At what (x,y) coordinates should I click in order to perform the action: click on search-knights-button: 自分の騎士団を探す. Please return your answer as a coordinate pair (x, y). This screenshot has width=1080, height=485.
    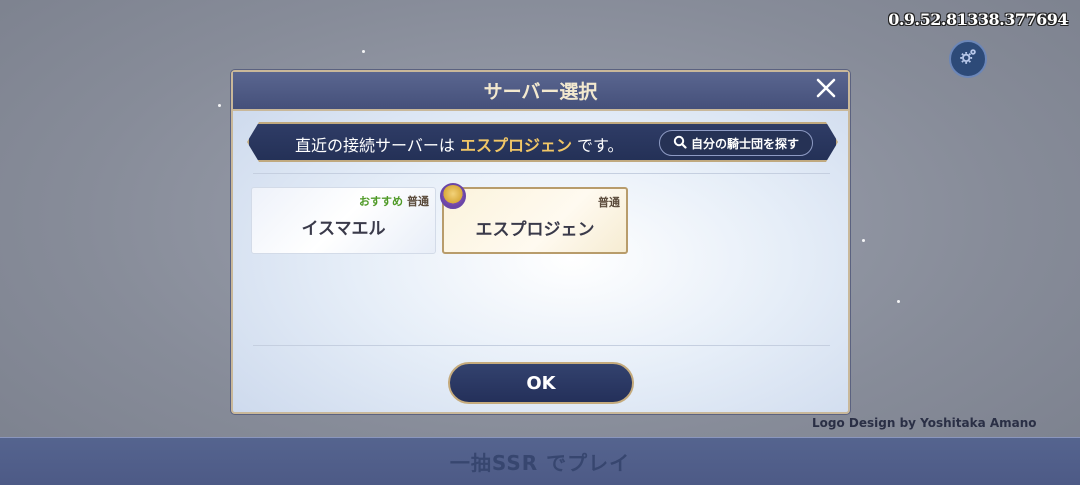
    Looking at the image, I should click on (736, 143).